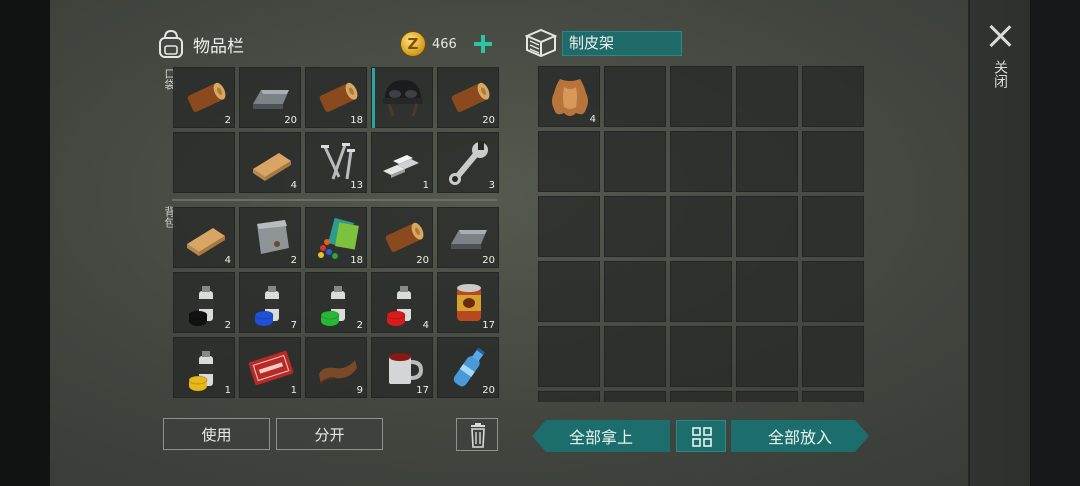  I want to click on leather-icon, so click(338, 372).